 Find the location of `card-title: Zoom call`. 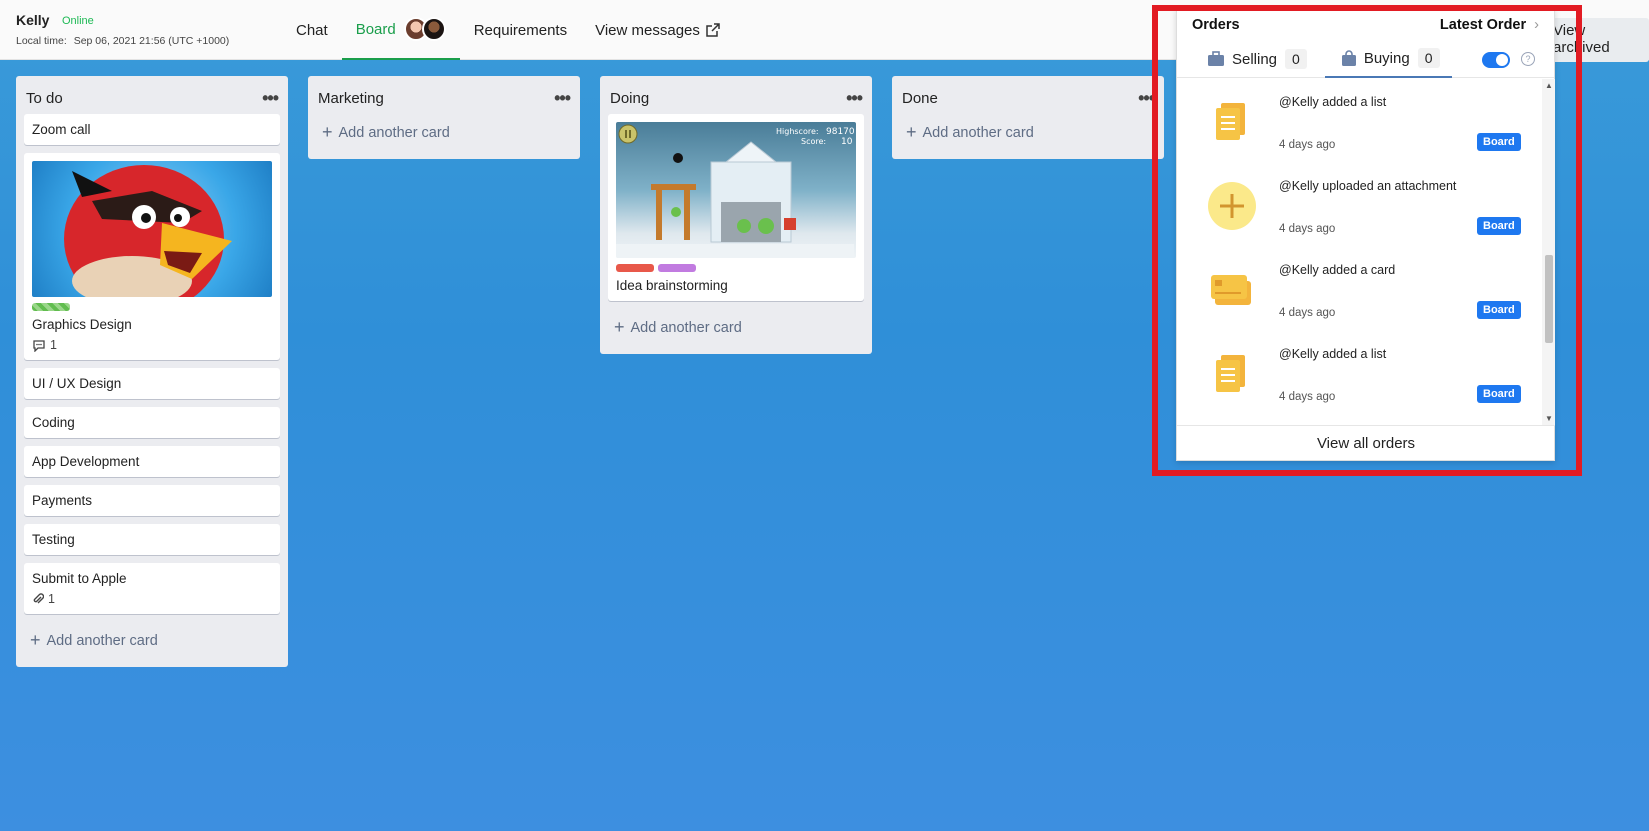

card-title: Zoom call is located at coordinates (61, 129).